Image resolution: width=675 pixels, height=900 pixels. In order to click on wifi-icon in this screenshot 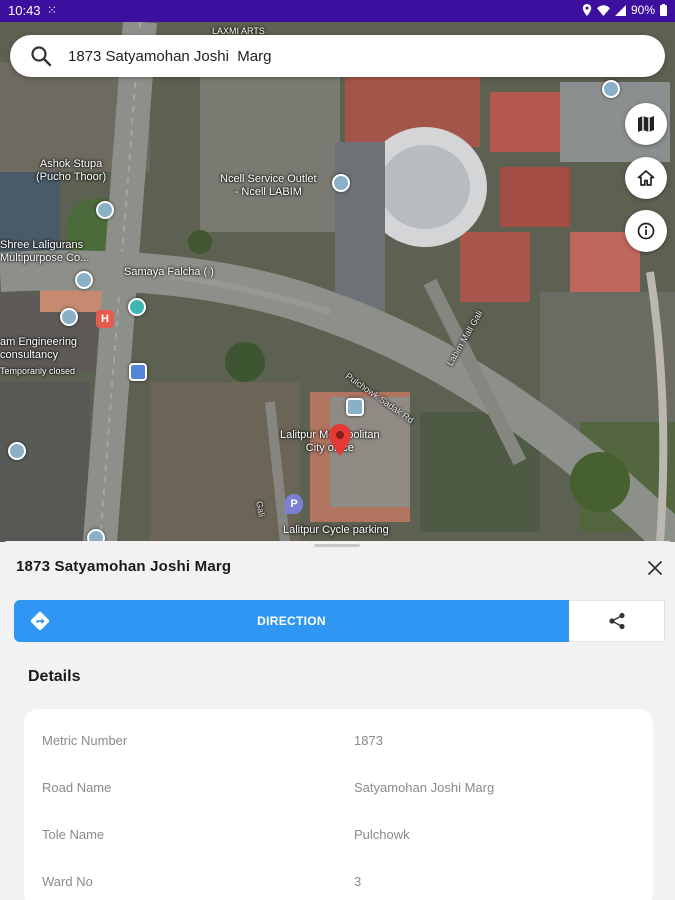, I will do `click(603, 10)`.